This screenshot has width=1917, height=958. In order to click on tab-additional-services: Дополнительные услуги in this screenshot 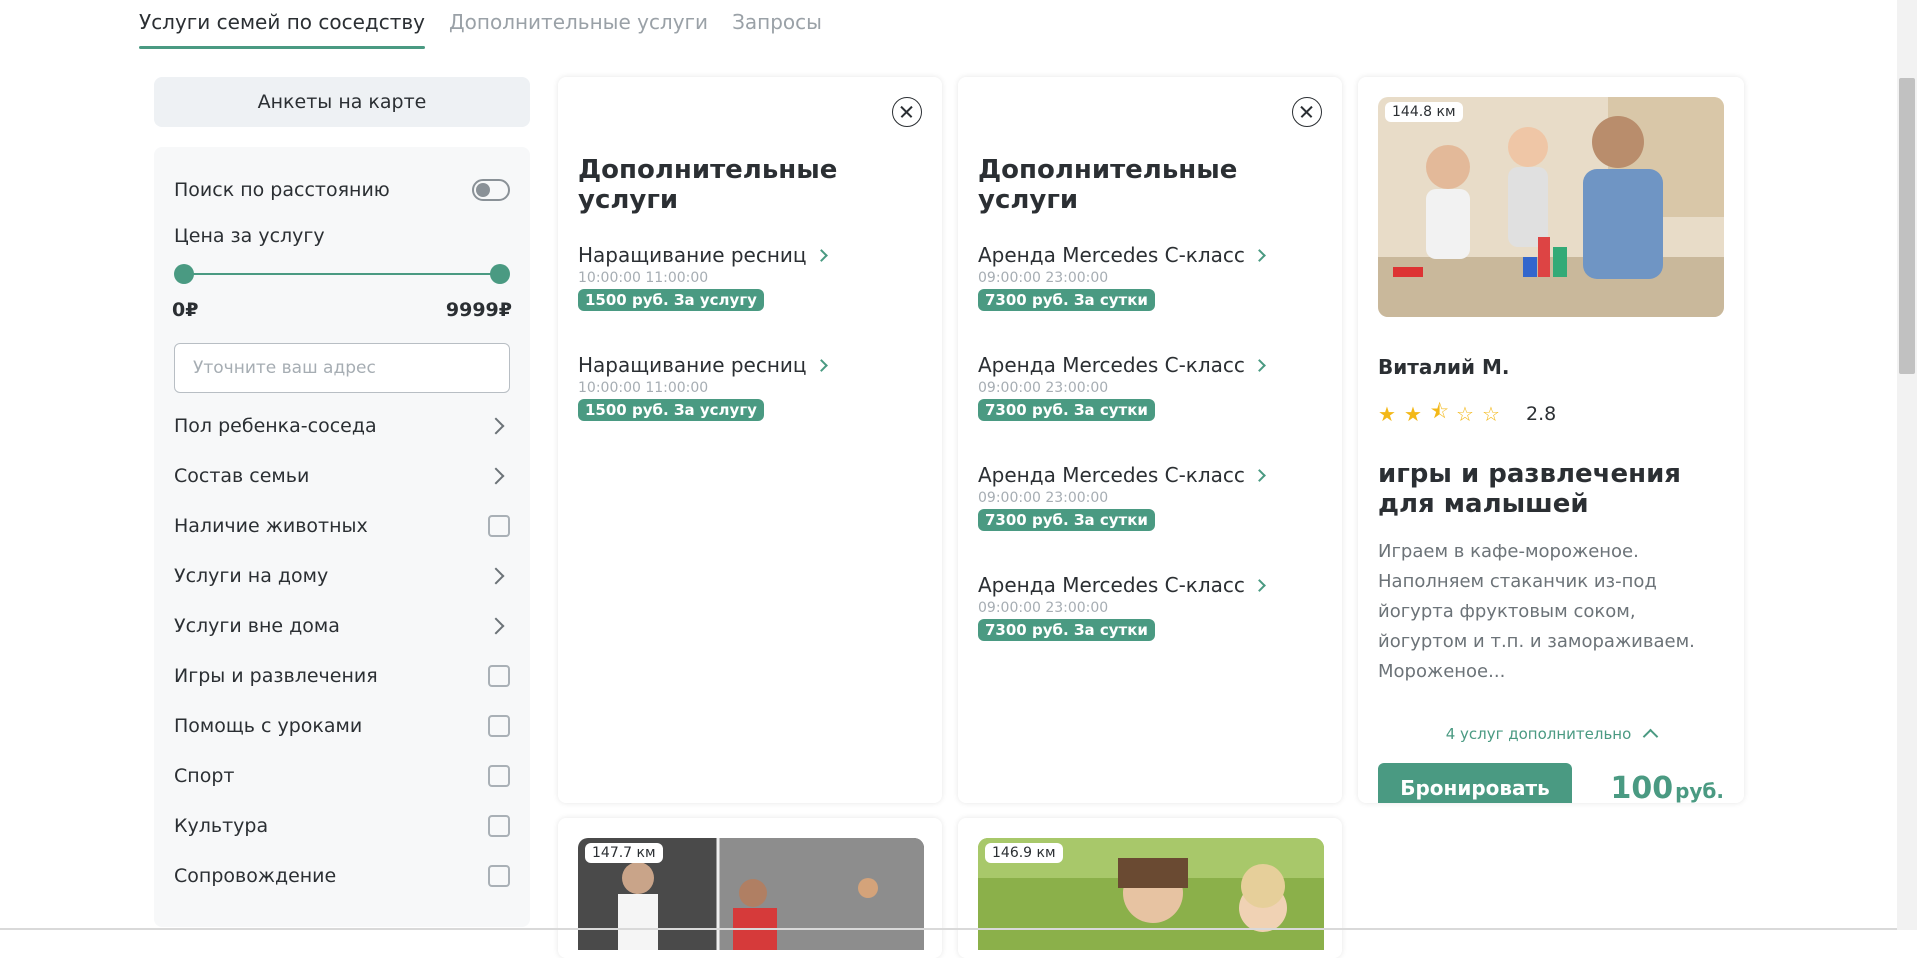, I will do `click(578, 24)`.